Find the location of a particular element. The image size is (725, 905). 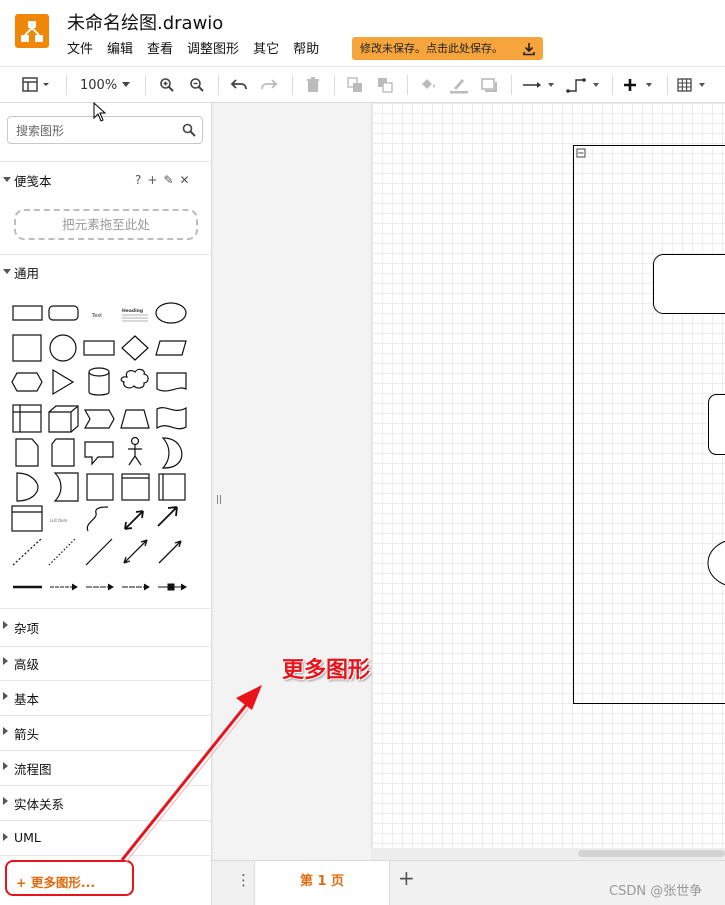

mouse-cursor-icon is located at coordinates (100, 112).